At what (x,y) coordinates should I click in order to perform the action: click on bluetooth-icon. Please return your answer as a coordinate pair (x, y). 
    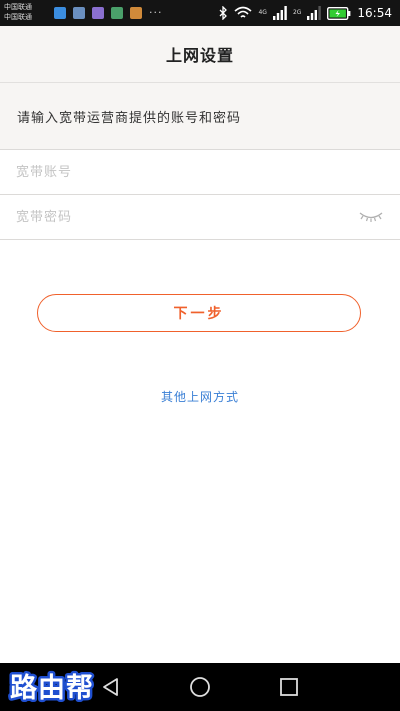
    Looking at the image, I should click on (224, 13).